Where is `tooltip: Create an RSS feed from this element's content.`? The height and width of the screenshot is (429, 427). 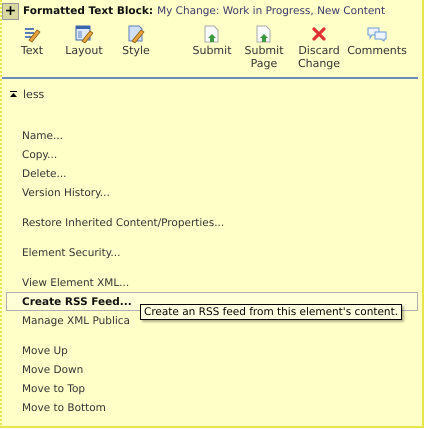 tooltip: Create an RSS feed from this element's content. is located at coordinates (271, 312).